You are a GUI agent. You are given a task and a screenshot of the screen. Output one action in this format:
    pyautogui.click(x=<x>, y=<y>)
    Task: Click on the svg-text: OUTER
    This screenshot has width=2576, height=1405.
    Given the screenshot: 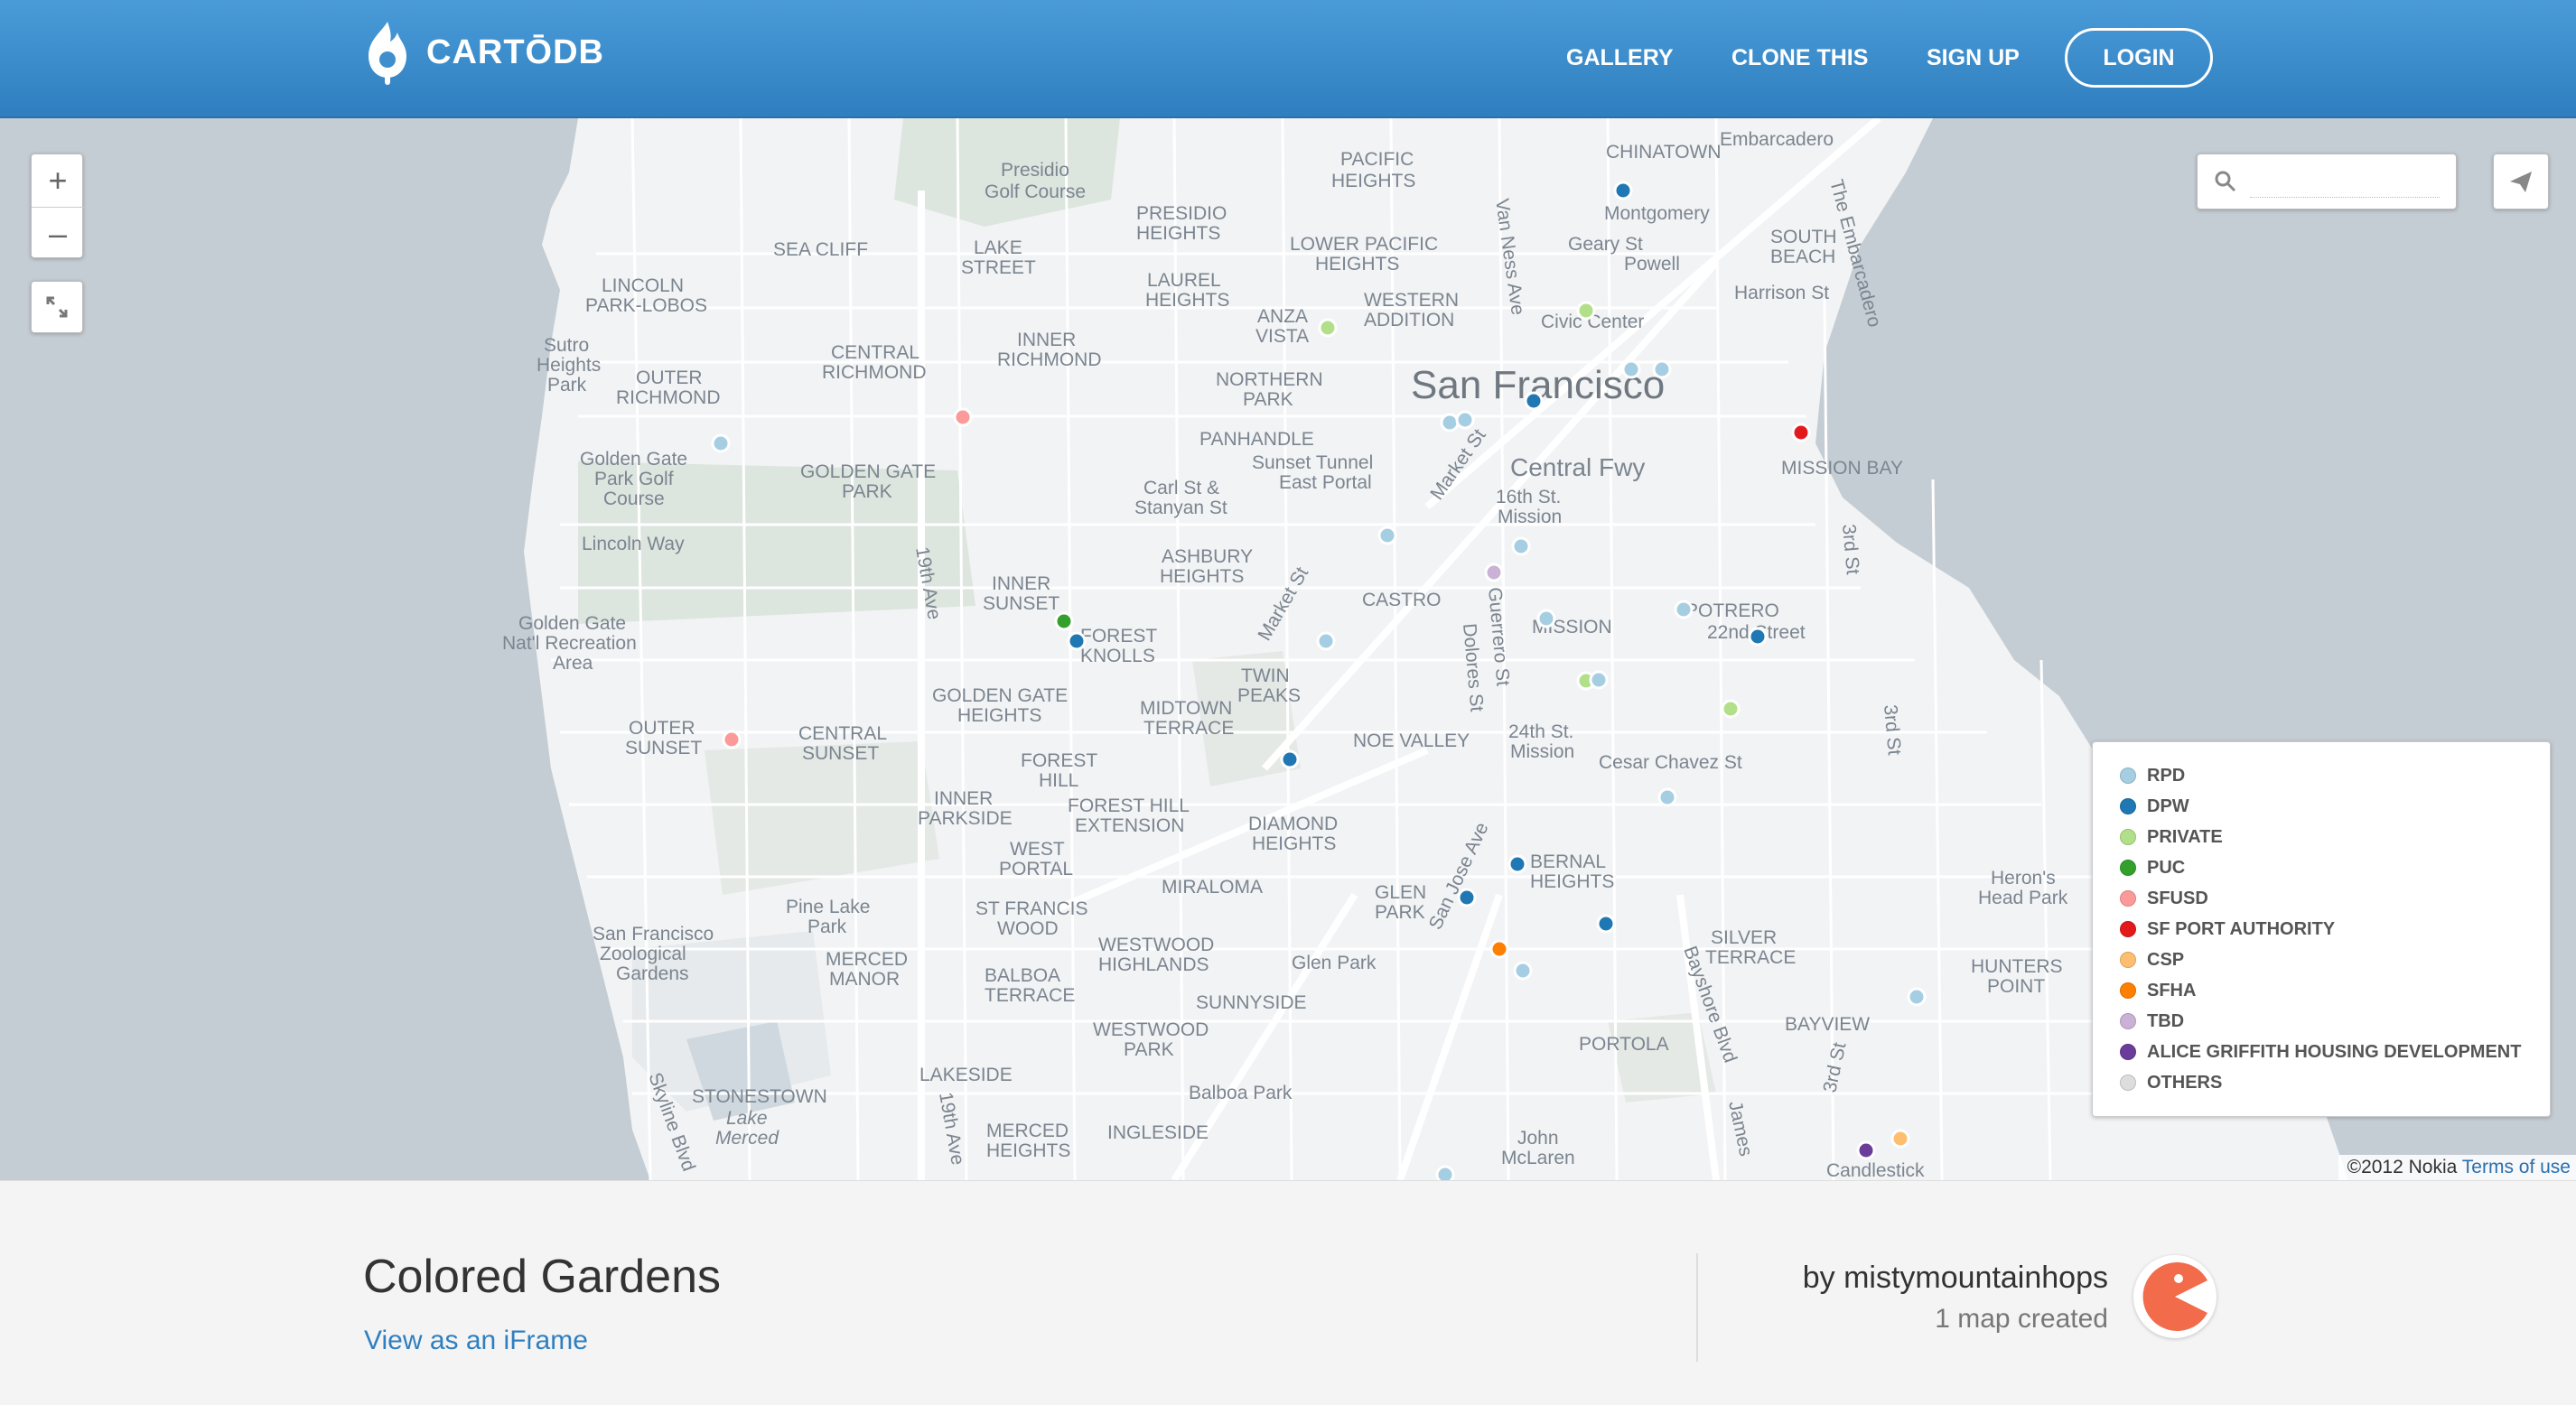 What is the action you would take?
    pyautogui.click(x=669, y=378)
    